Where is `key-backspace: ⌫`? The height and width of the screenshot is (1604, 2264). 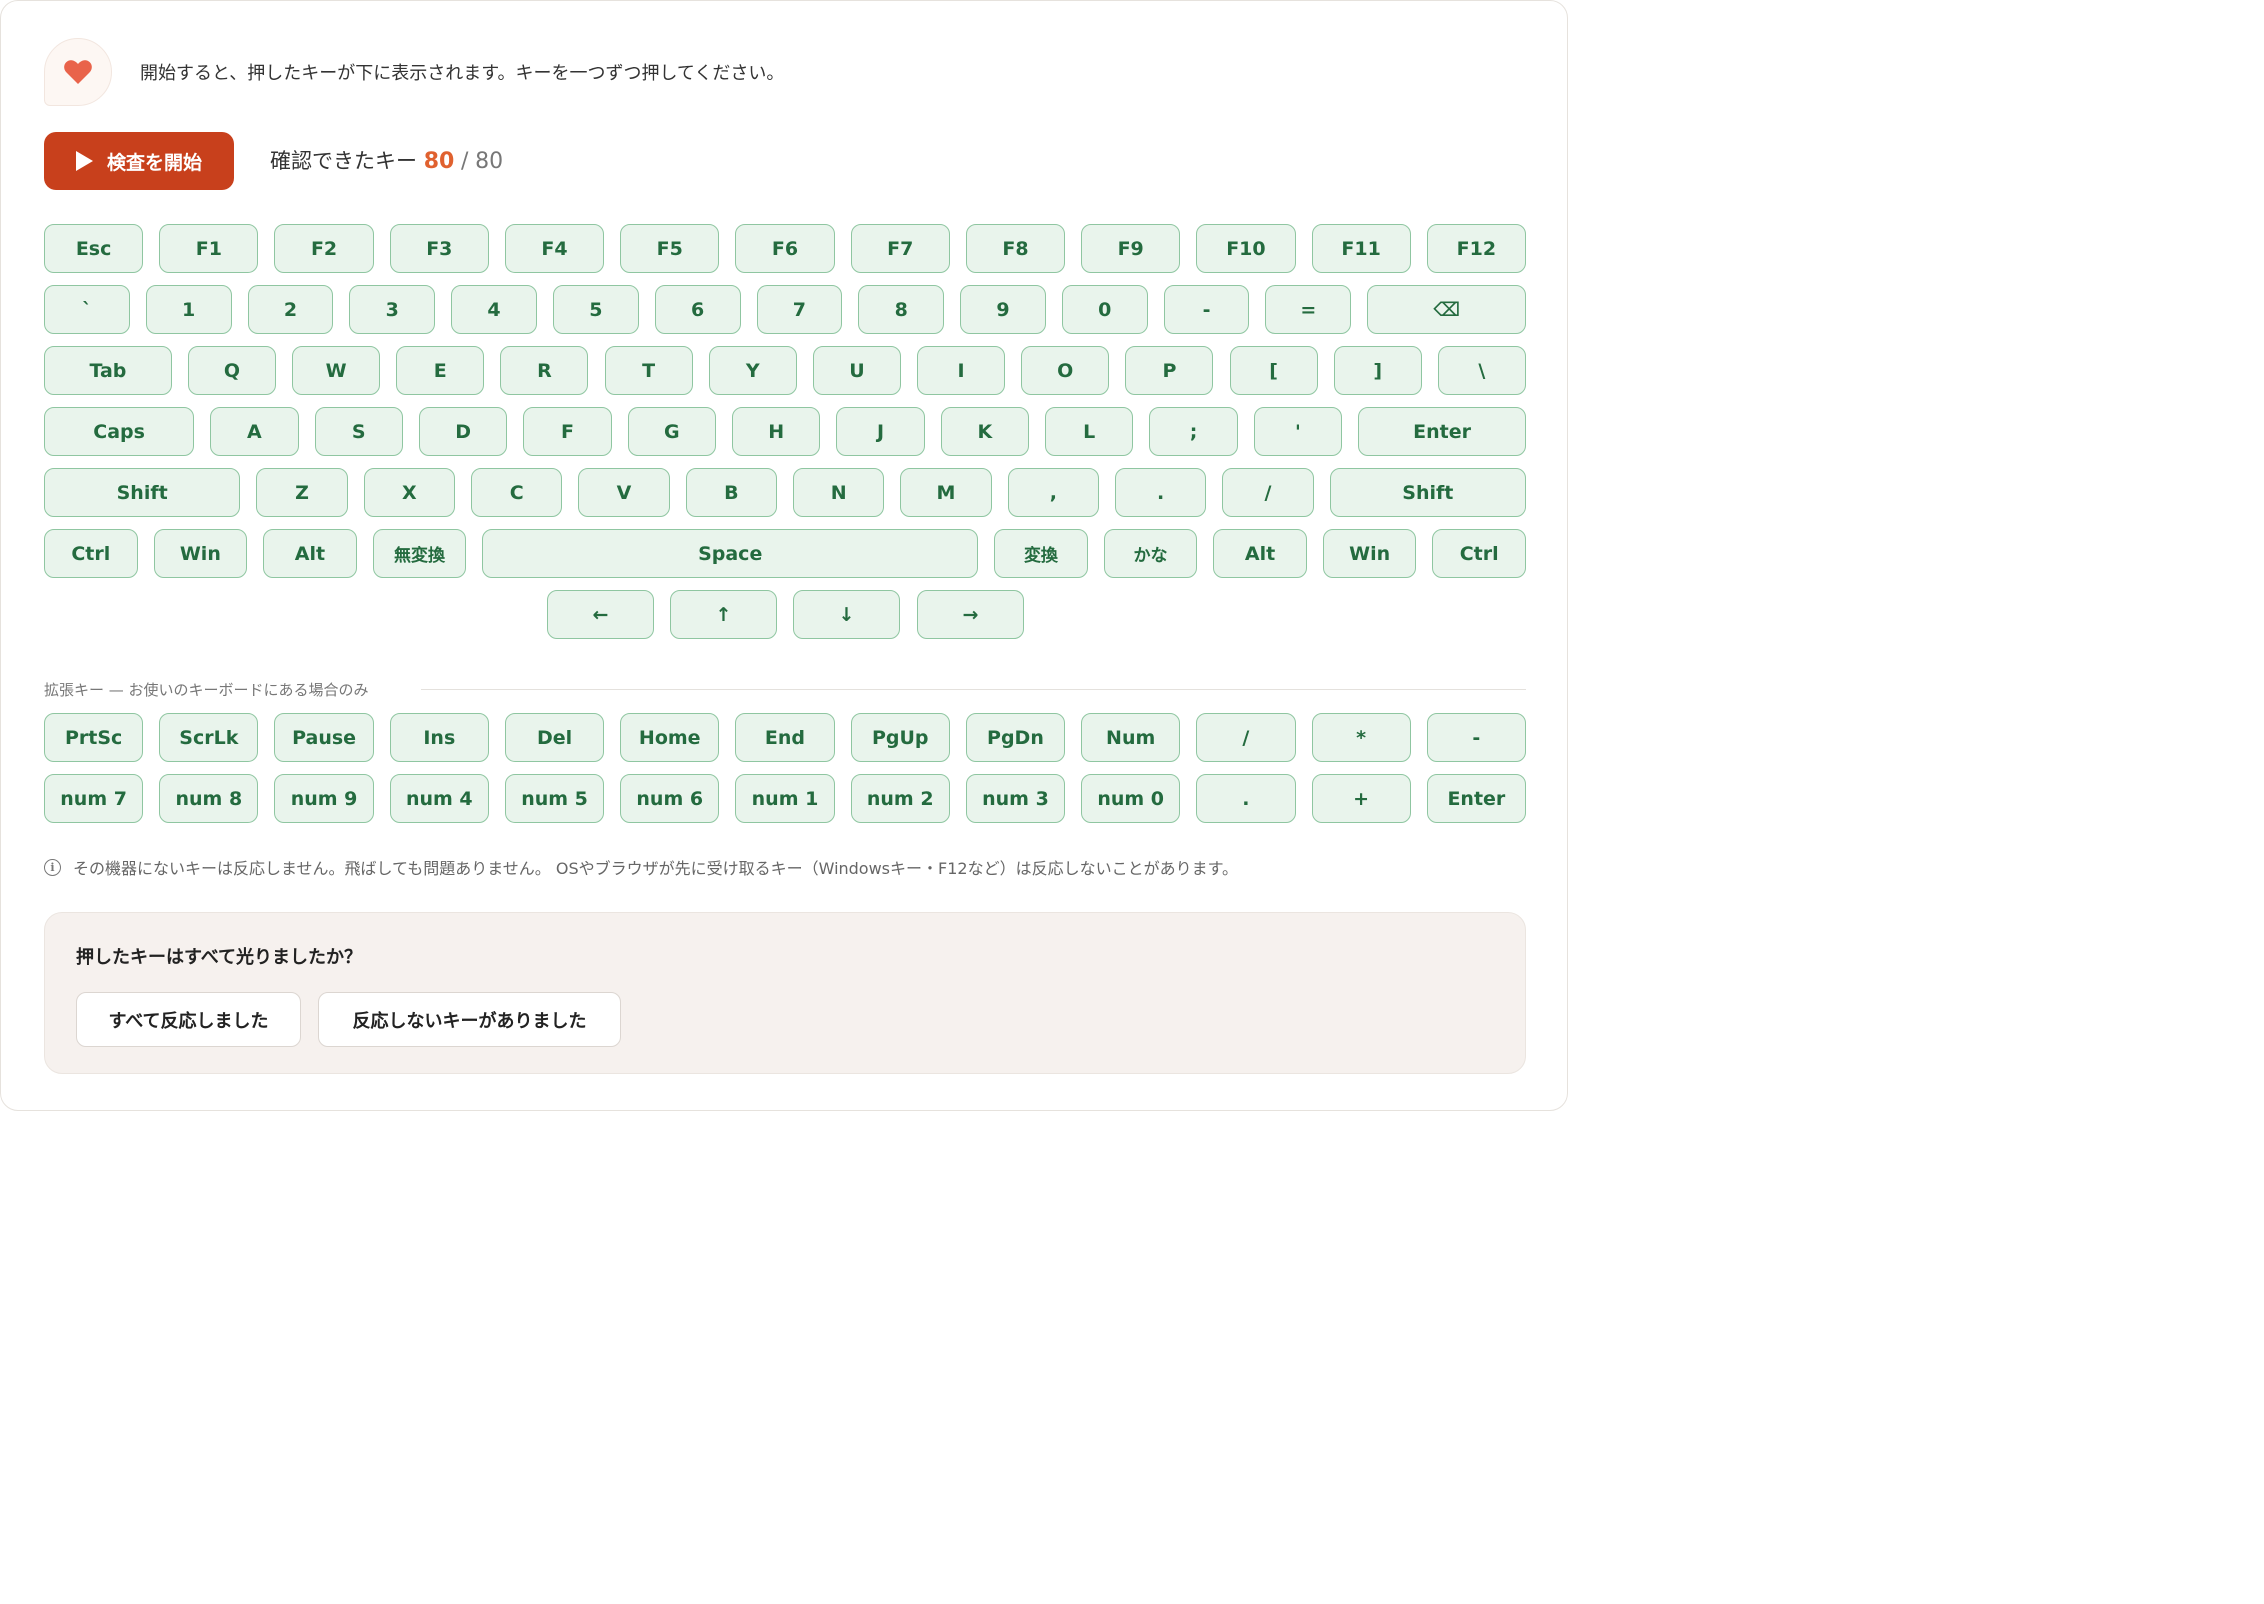 key-backspace: ⌫ is located at coordinates (1446, 309).